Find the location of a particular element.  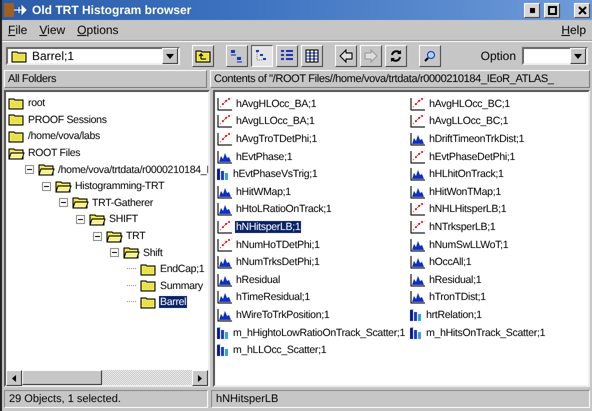

tree-item: Barrel is located at coordinates (173, 302).